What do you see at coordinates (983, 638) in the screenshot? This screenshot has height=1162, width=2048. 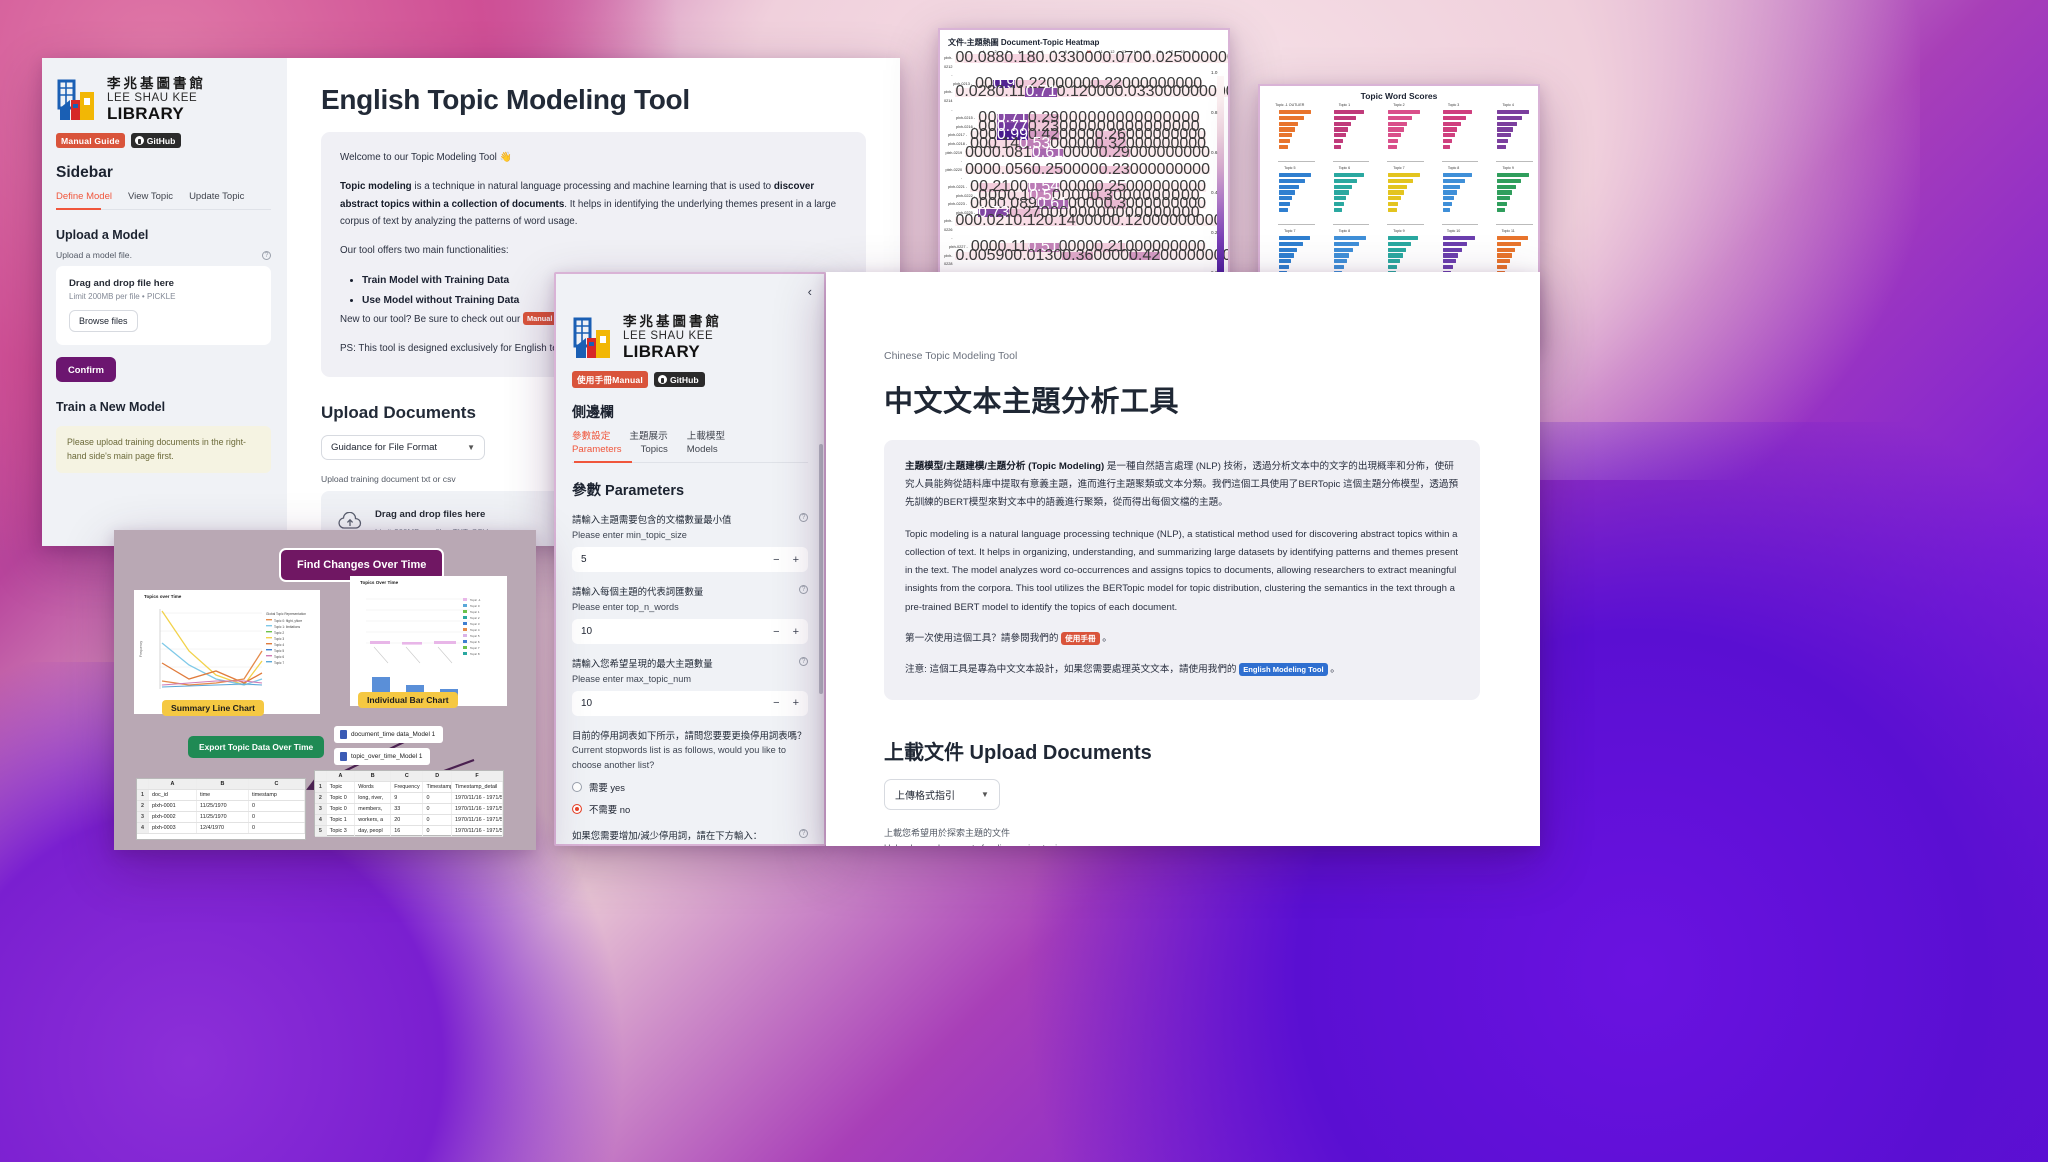 I see `first-time-pre: 第一次使用這個工具？請參閱我們的` at bounding box center [983, 638].